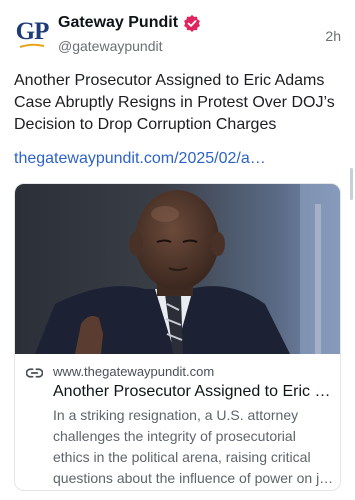 This screenshot has height=500, width=355. I want to click on author-name-row: Gateway Pundit, so click(129, 23).